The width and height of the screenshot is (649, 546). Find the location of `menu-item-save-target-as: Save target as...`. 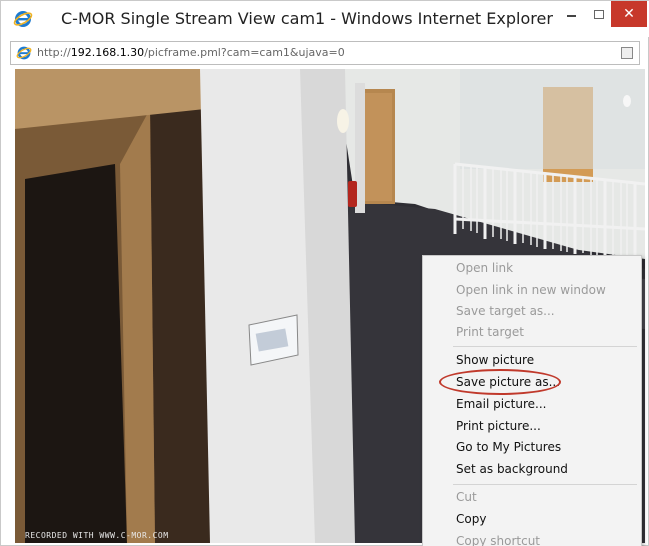

menu-item-save-target-as: Save target as... is located at coordinates (532, 311).